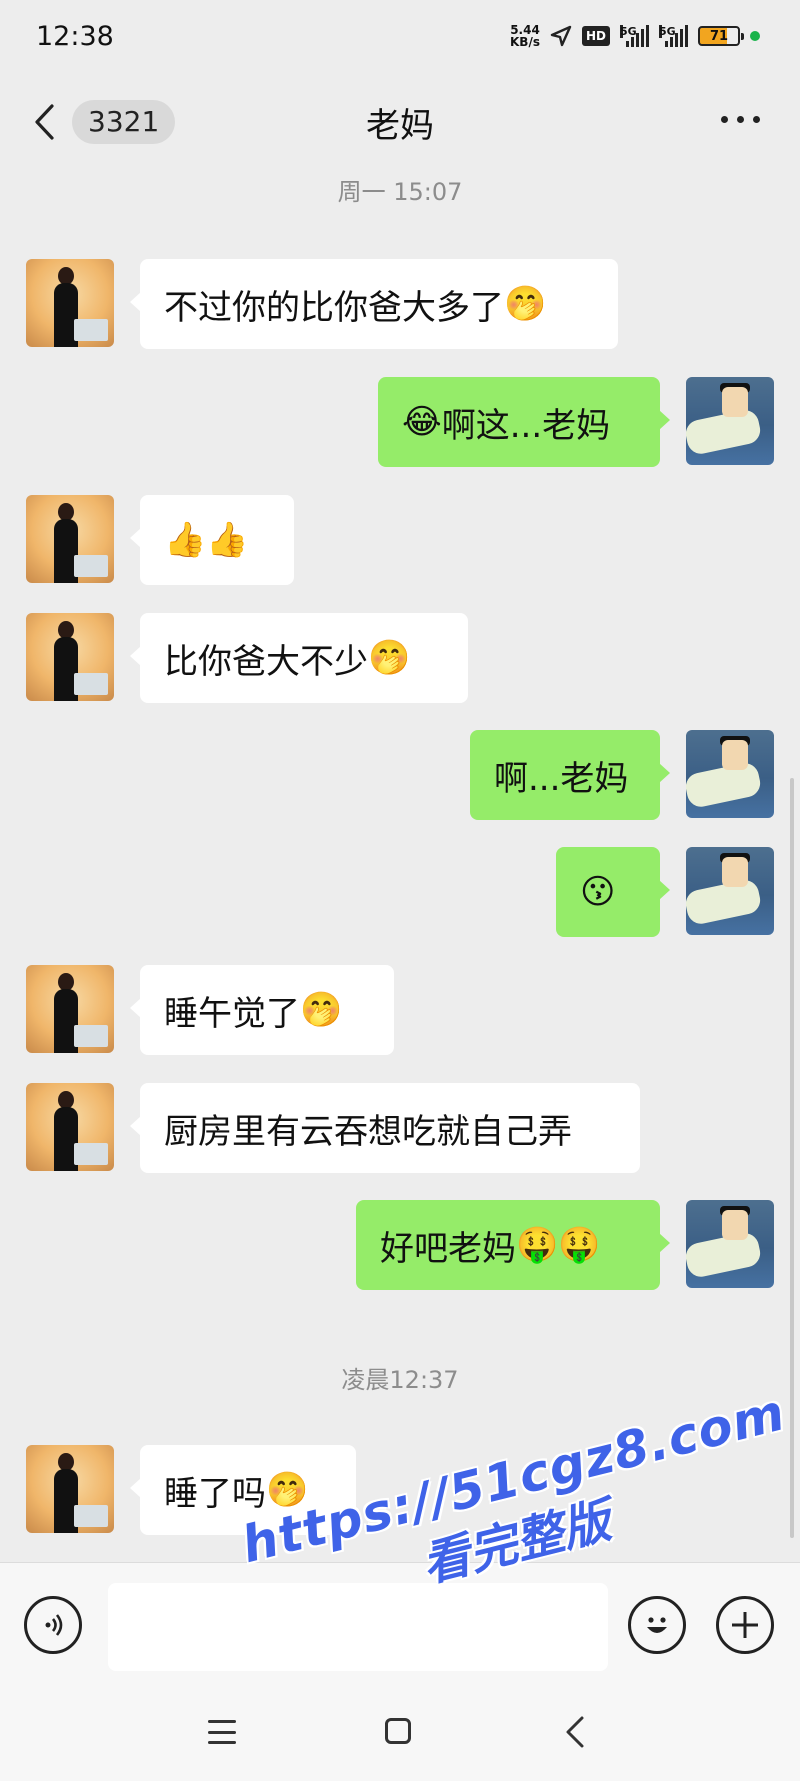 Image resolution: width=800 pixels, height=1781 pixels. Describe the element at coordinates (374, 304) in the screenshot. I see `incoming-message: 不过你的比你爸大多了 🤭` at that location.